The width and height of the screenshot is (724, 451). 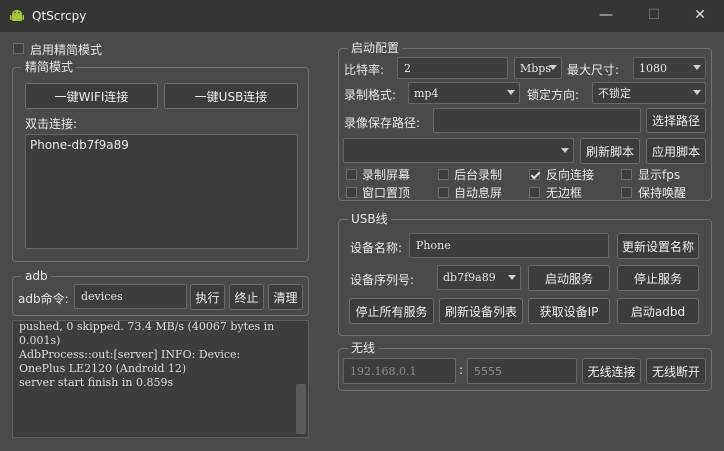 I want to click on adb-clear-button: 清理, so click(x=285, y=297).